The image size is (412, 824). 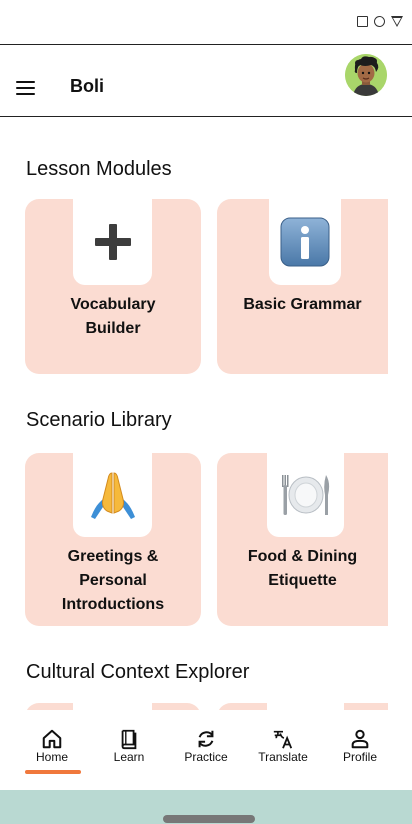 I want to click on active-tab-indicator, so click(x=53, y=772).